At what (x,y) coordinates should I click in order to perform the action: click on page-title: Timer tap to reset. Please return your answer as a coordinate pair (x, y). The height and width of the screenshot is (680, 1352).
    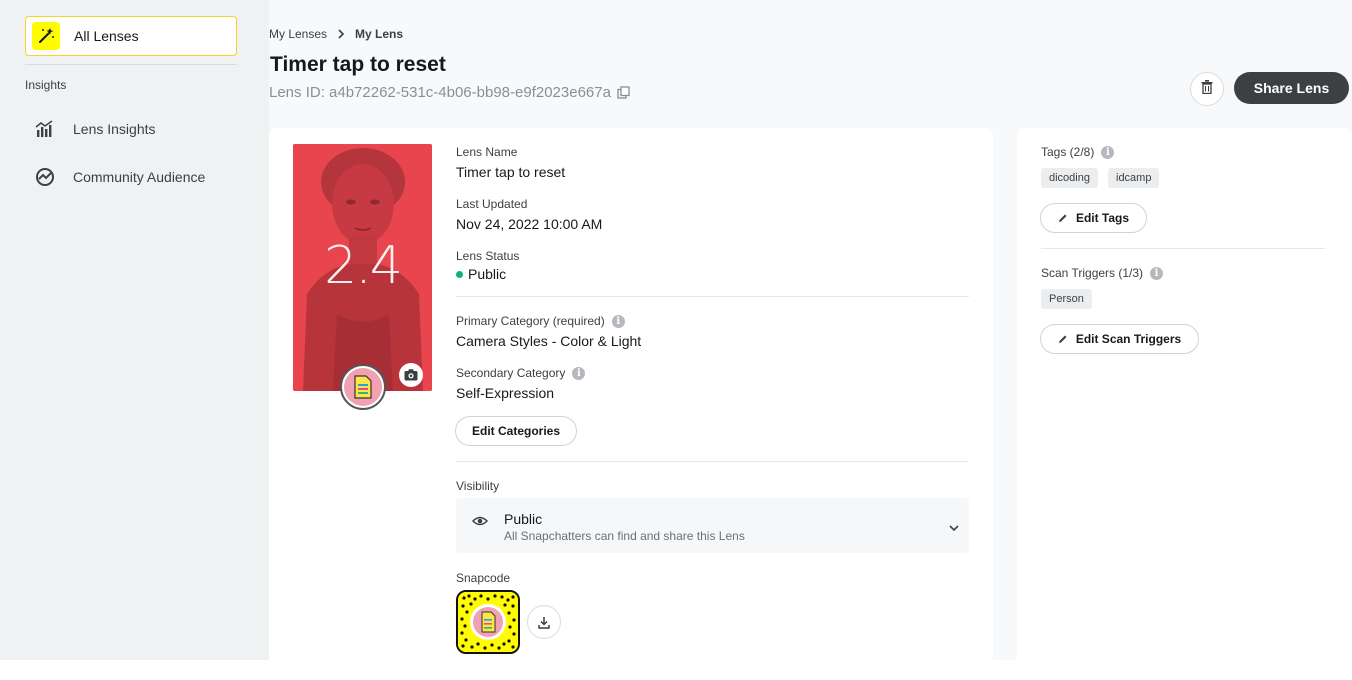
    Looking at the image, I should click on (358, 64).